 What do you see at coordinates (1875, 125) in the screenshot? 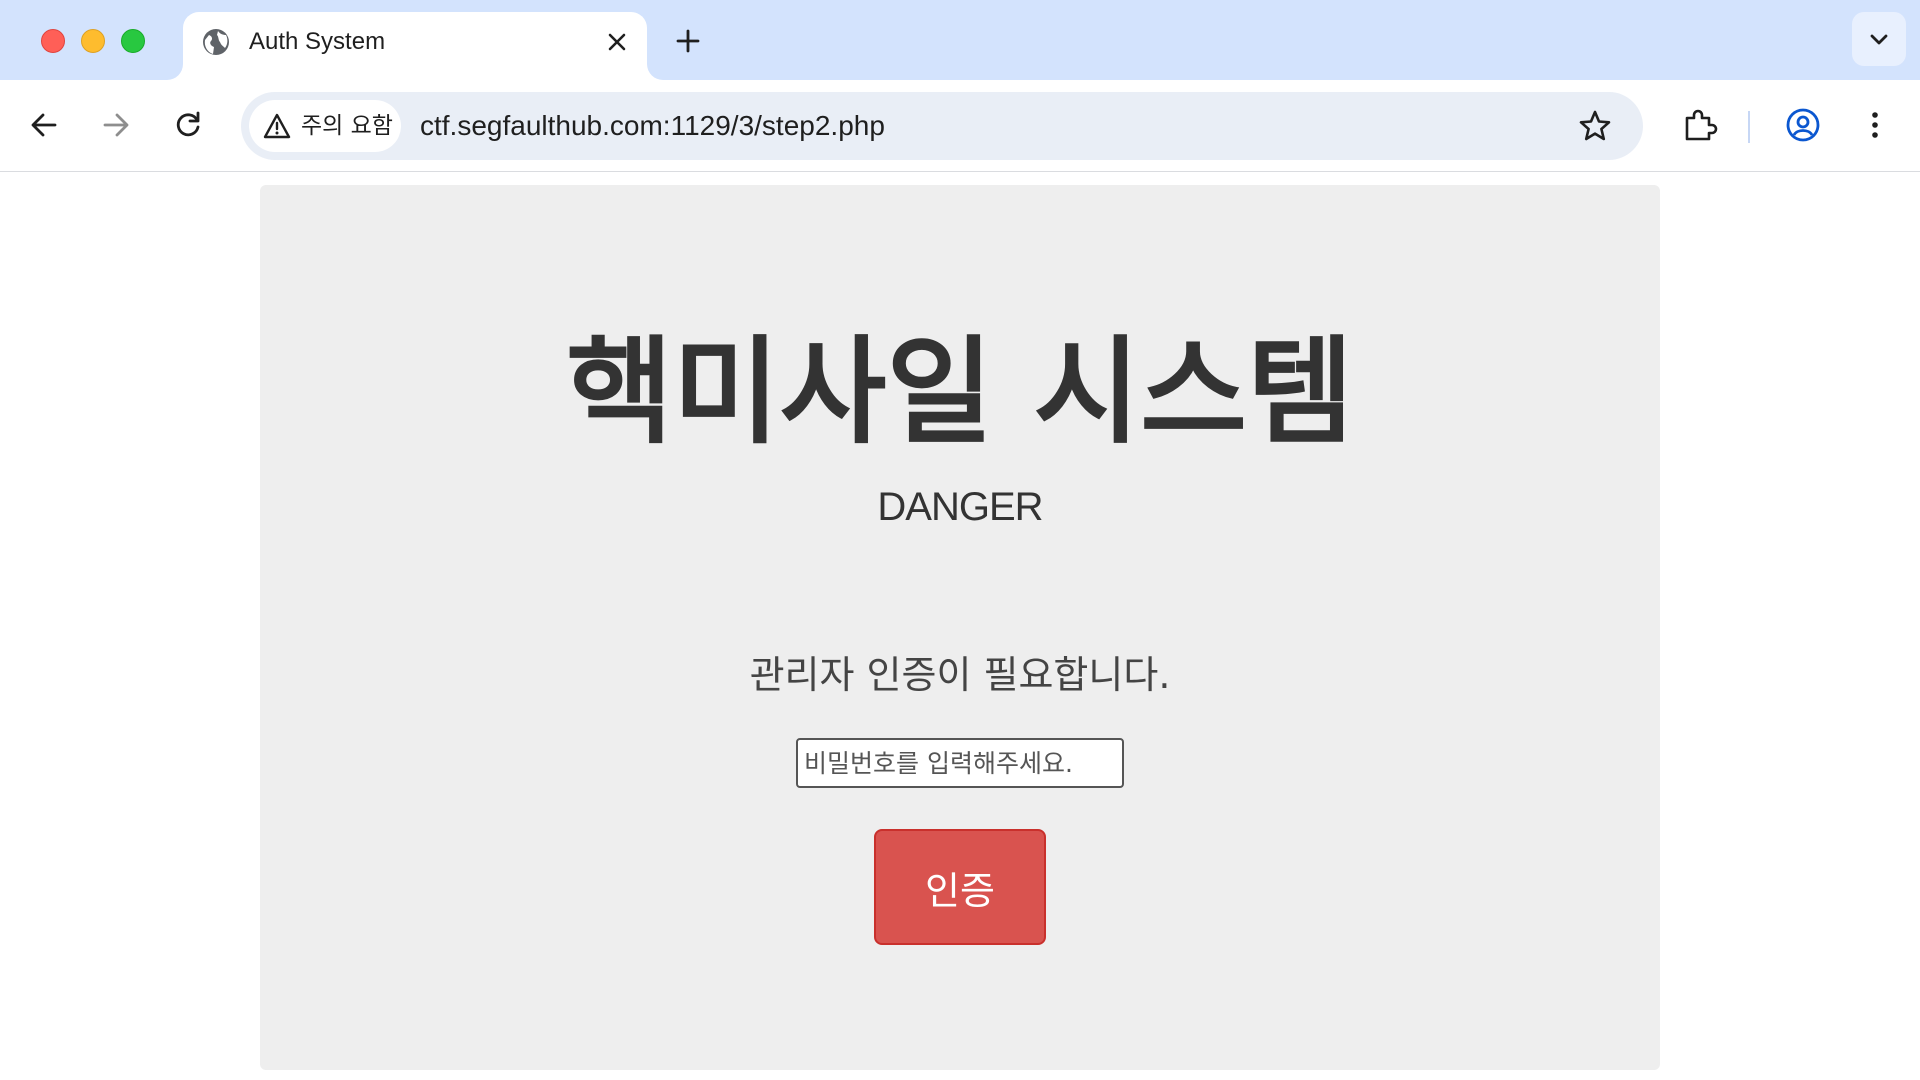
I see `more-menu-icon` at bounding box center [1875, 125].